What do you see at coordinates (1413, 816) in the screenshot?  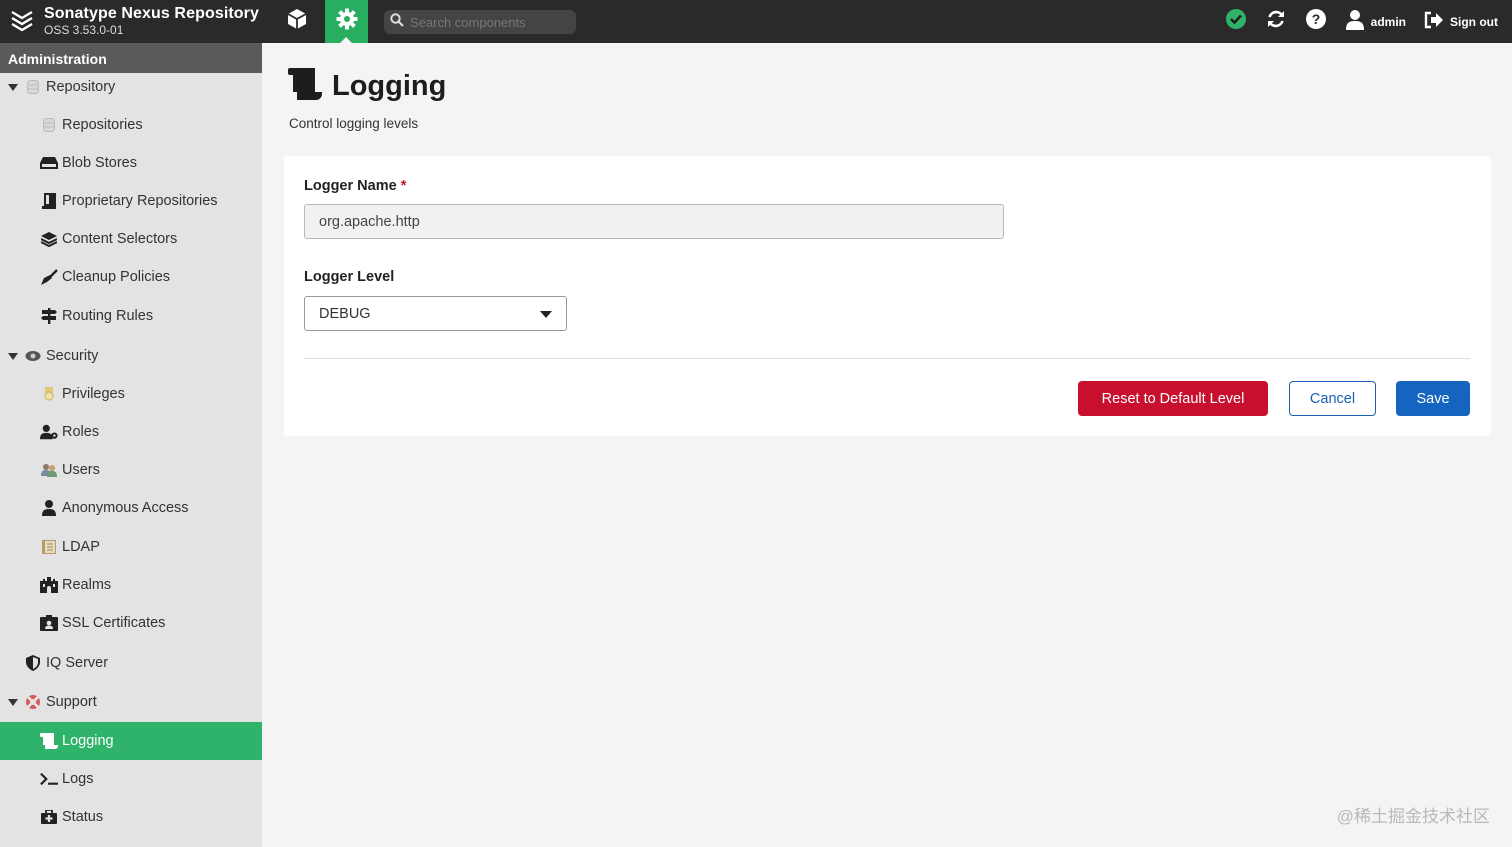 I see `watermark: @稀土掘金技术社区` at bounding box center [1413, 816].